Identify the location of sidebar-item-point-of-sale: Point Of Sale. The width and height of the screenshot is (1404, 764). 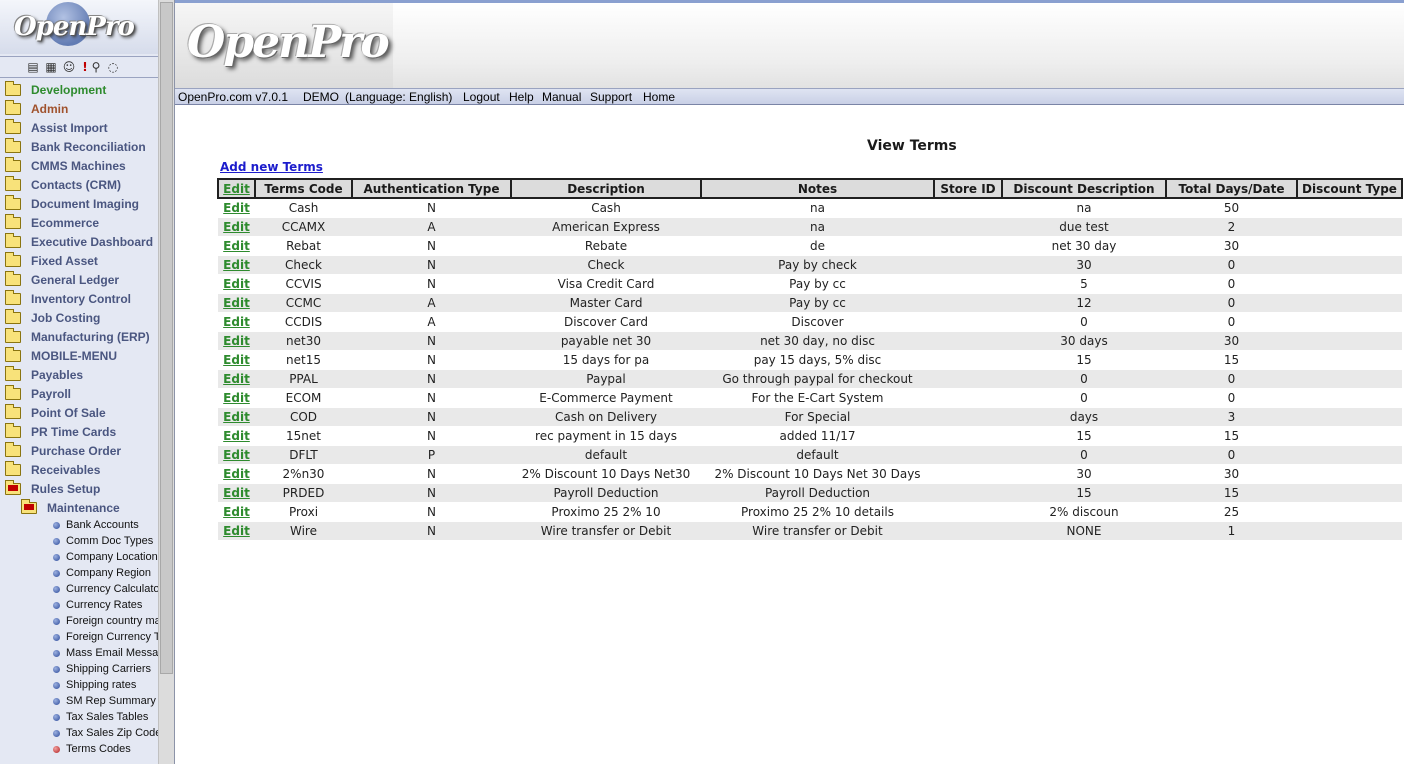
(79, 413).